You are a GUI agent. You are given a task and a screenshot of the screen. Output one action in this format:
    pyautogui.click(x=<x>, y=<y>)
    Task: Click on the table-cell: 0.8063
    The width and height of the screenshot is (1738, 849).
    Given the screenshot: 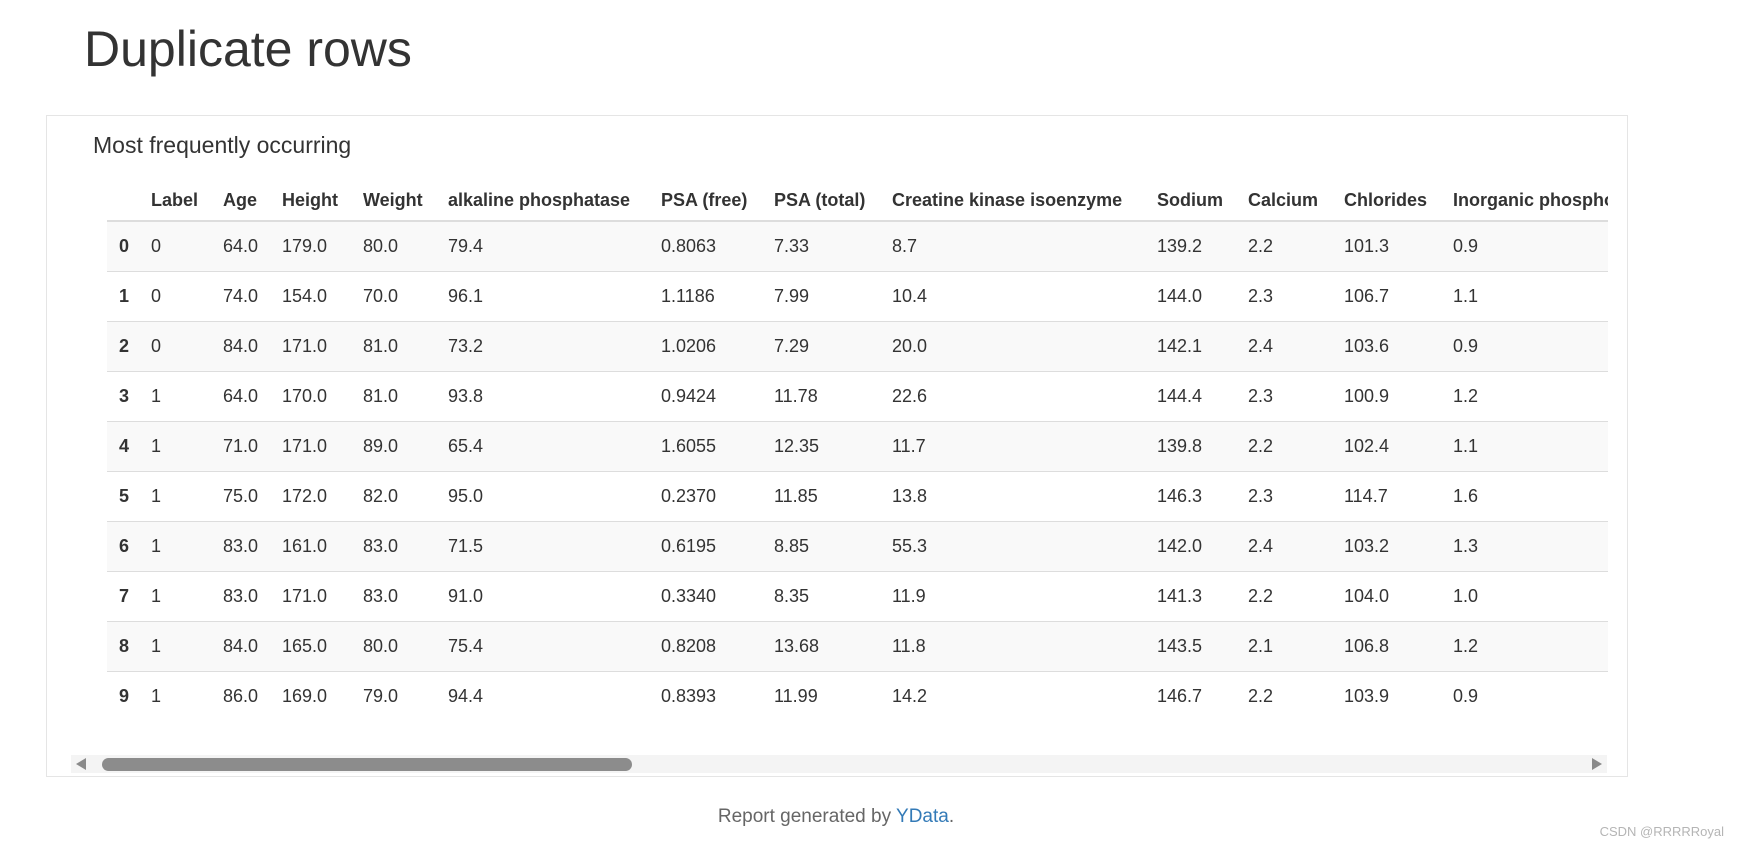 What is the action you would take?
    pyautogui.click(x=689, y=245)
    